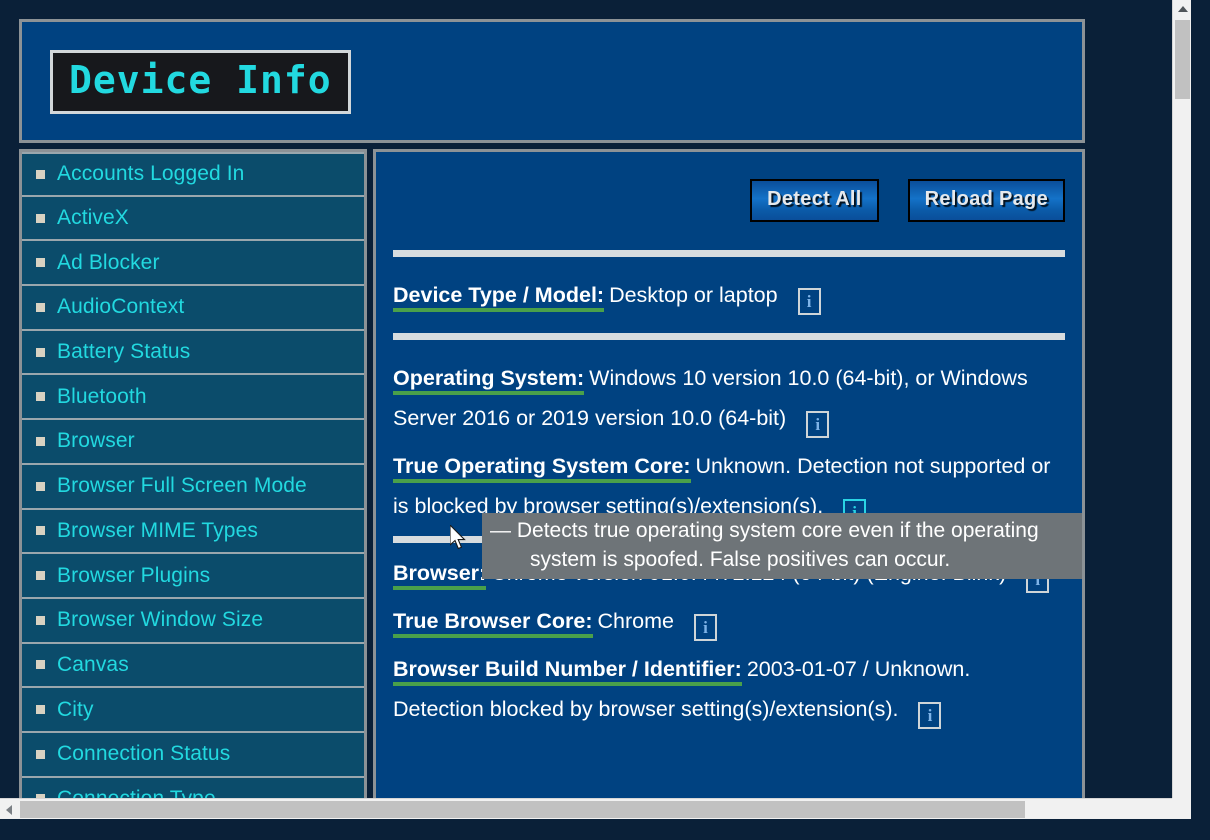  I want to click on sidebar-item-browser-full-screen-mode: Browser Full Screen Mode, so click(193, 487).